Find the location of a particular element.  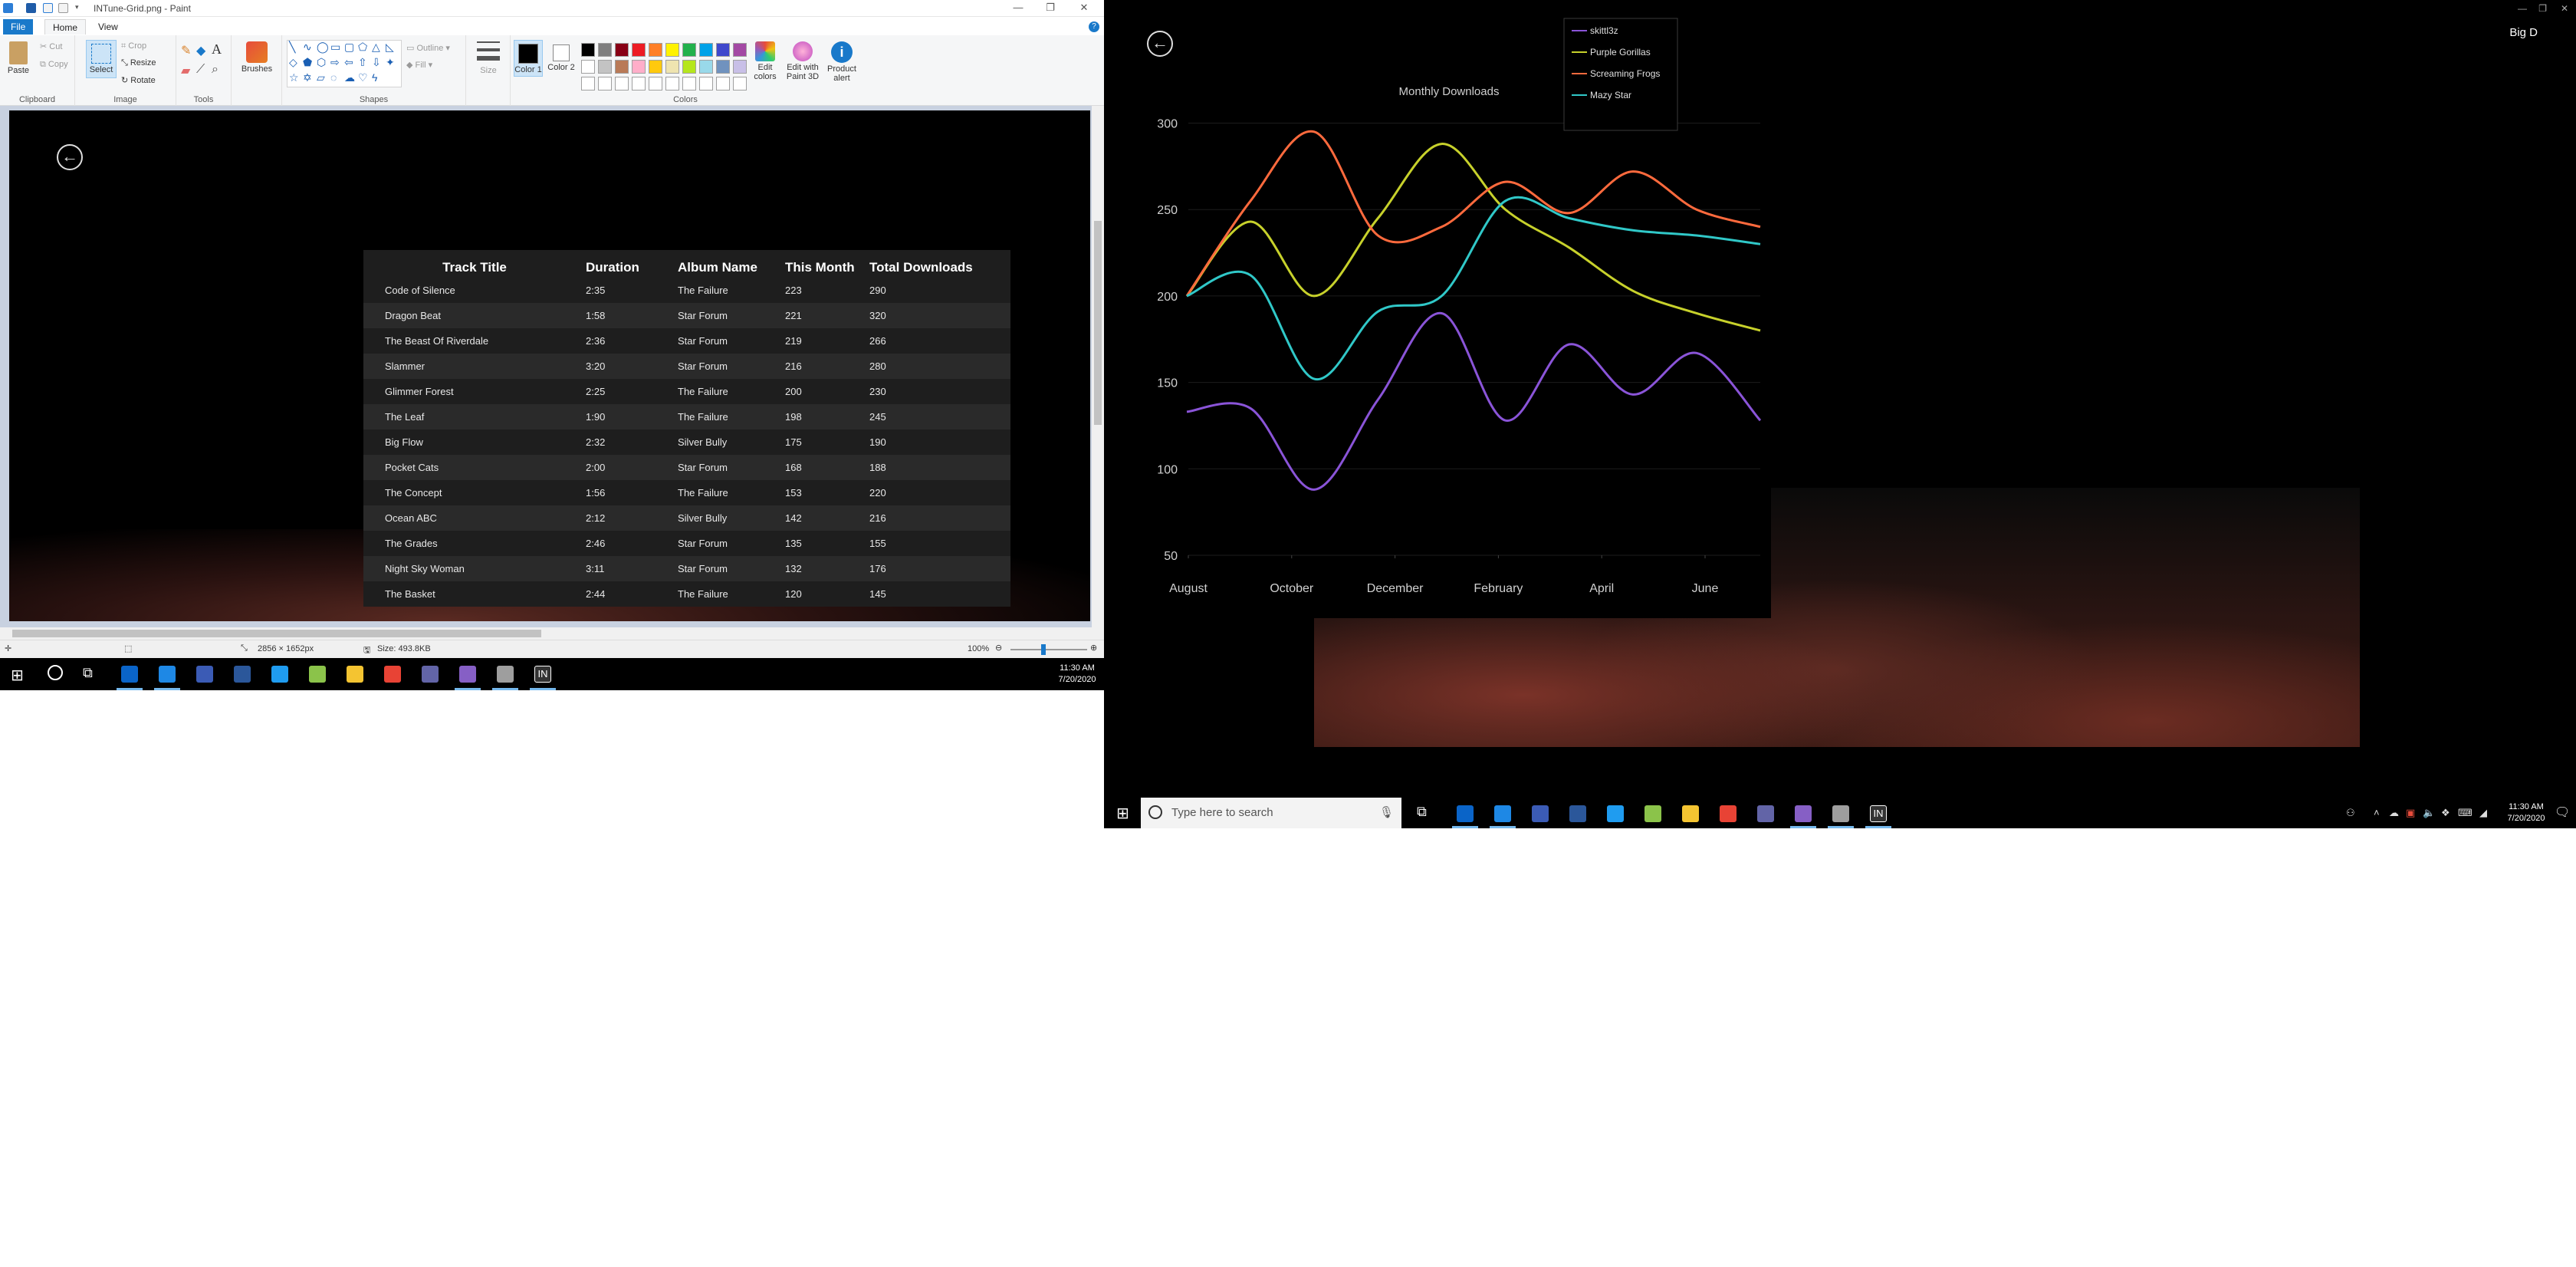

brushes-button: Brushes is located at coordinates (257, 57).